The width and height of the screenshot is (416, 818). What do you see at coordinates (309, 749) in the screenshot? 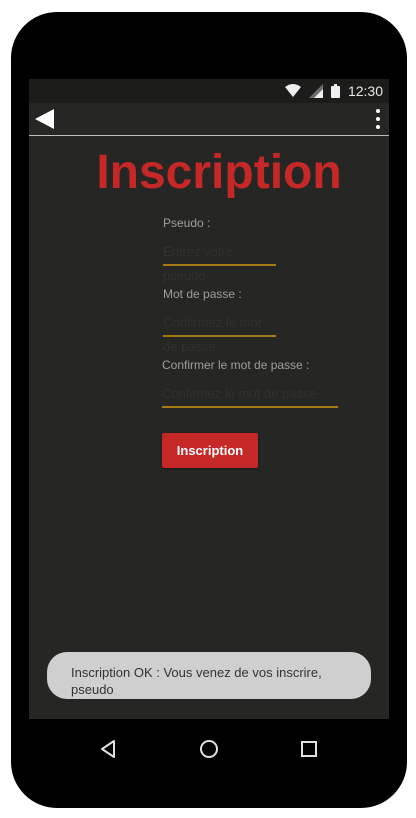
I see `nav-recents-icon` at bounding box center [309, 749].